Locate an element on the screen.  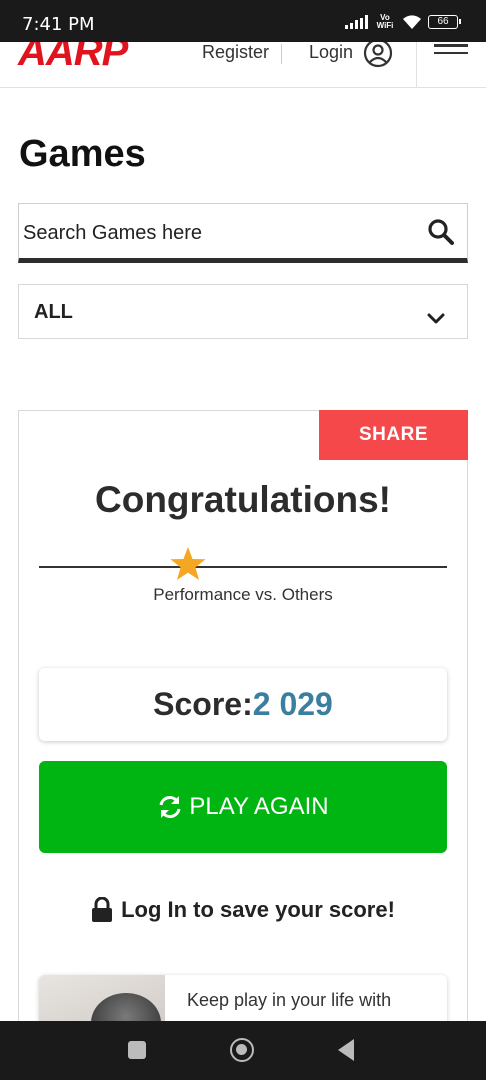
play-again-label: PLAY AGAIN is located at coordinates (259, 806).